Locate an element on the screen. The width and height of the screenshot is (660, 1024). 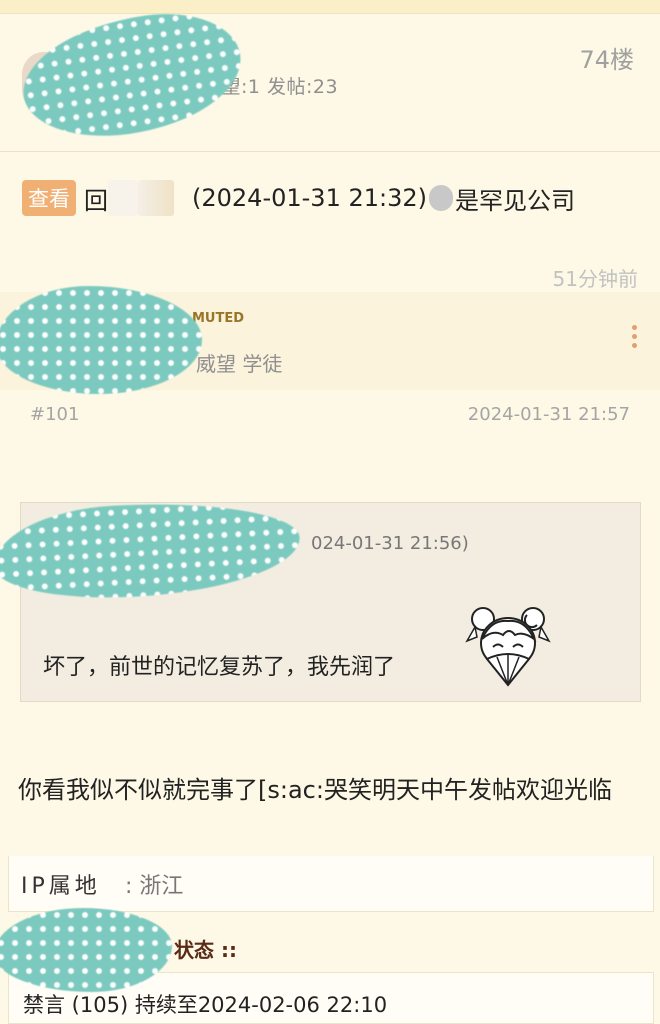
top-bar is located at coordinates (330, 7).